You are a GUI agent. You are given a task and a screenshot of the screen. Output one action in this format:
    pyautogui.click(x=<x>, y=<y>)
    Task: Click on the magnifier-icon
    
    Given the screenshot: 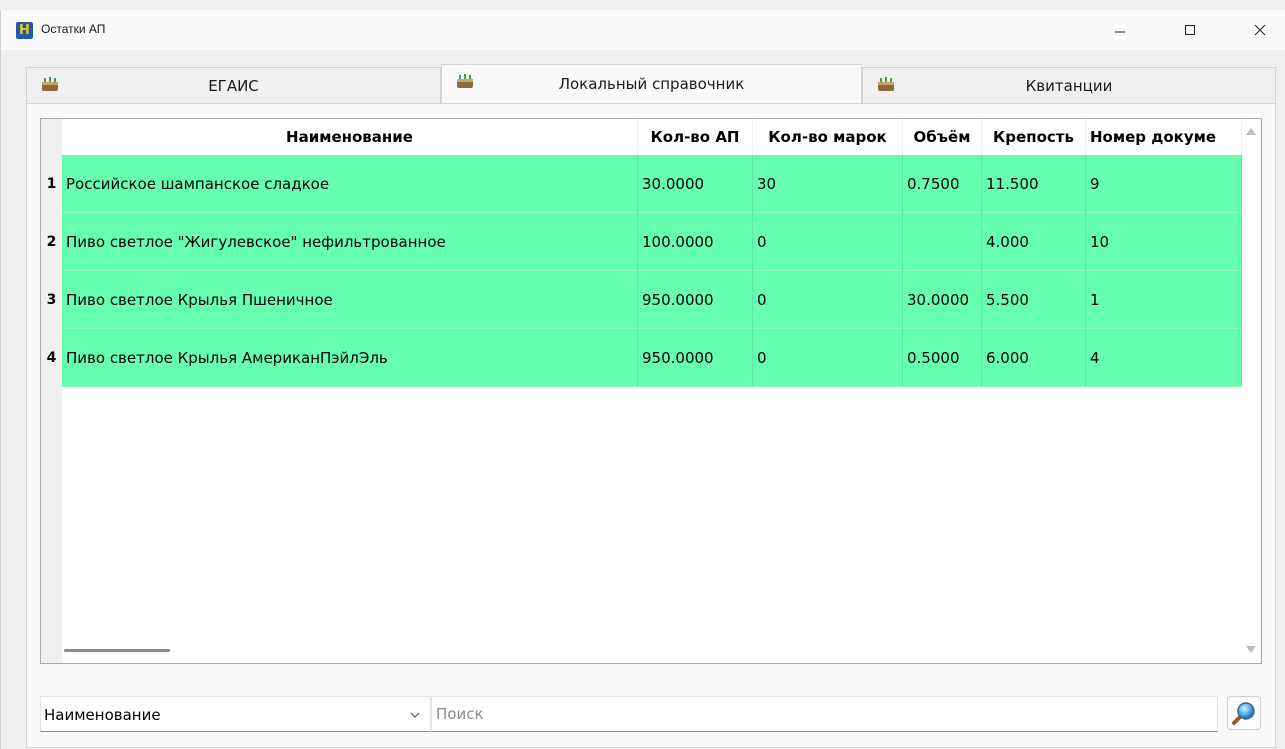 What is the action you would take?
    pyautogui.click(x=1243, y=713)
    